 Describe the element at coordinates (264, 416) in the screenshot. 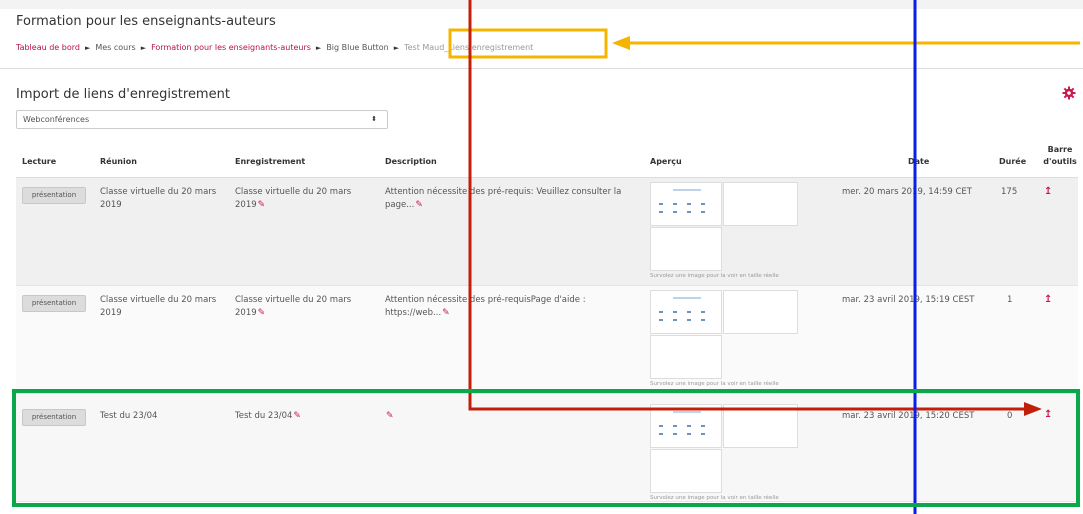

I see `enregistrement-text: Test du 23/04` at that location.